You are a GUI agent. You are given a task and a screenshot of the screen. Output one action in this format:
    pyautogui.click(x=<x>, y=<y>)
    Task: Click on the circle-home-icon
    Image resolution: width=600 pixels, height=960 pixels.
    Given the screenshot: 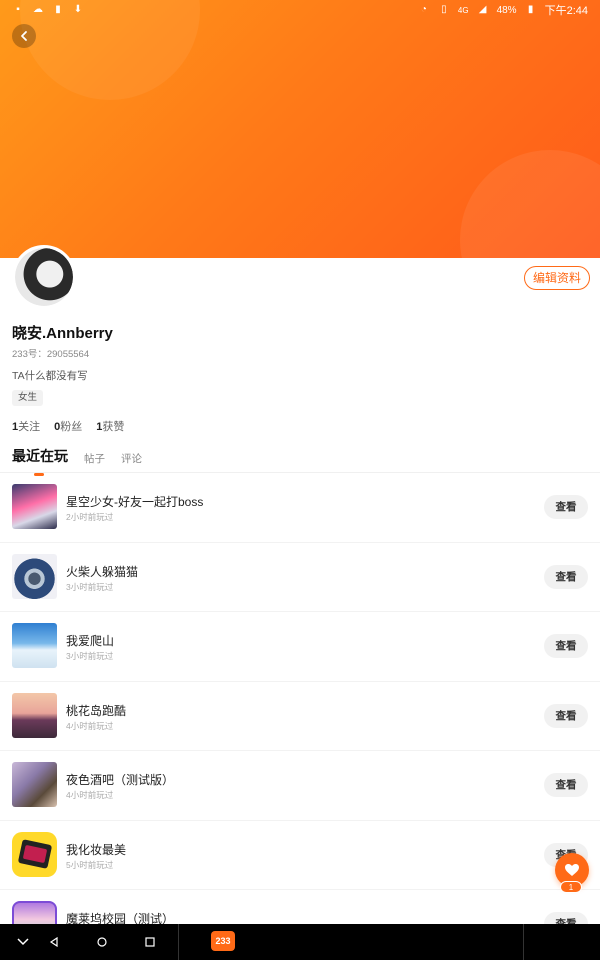 What is the action you would take?
    pyautogui.click(x=102, y=942)
    